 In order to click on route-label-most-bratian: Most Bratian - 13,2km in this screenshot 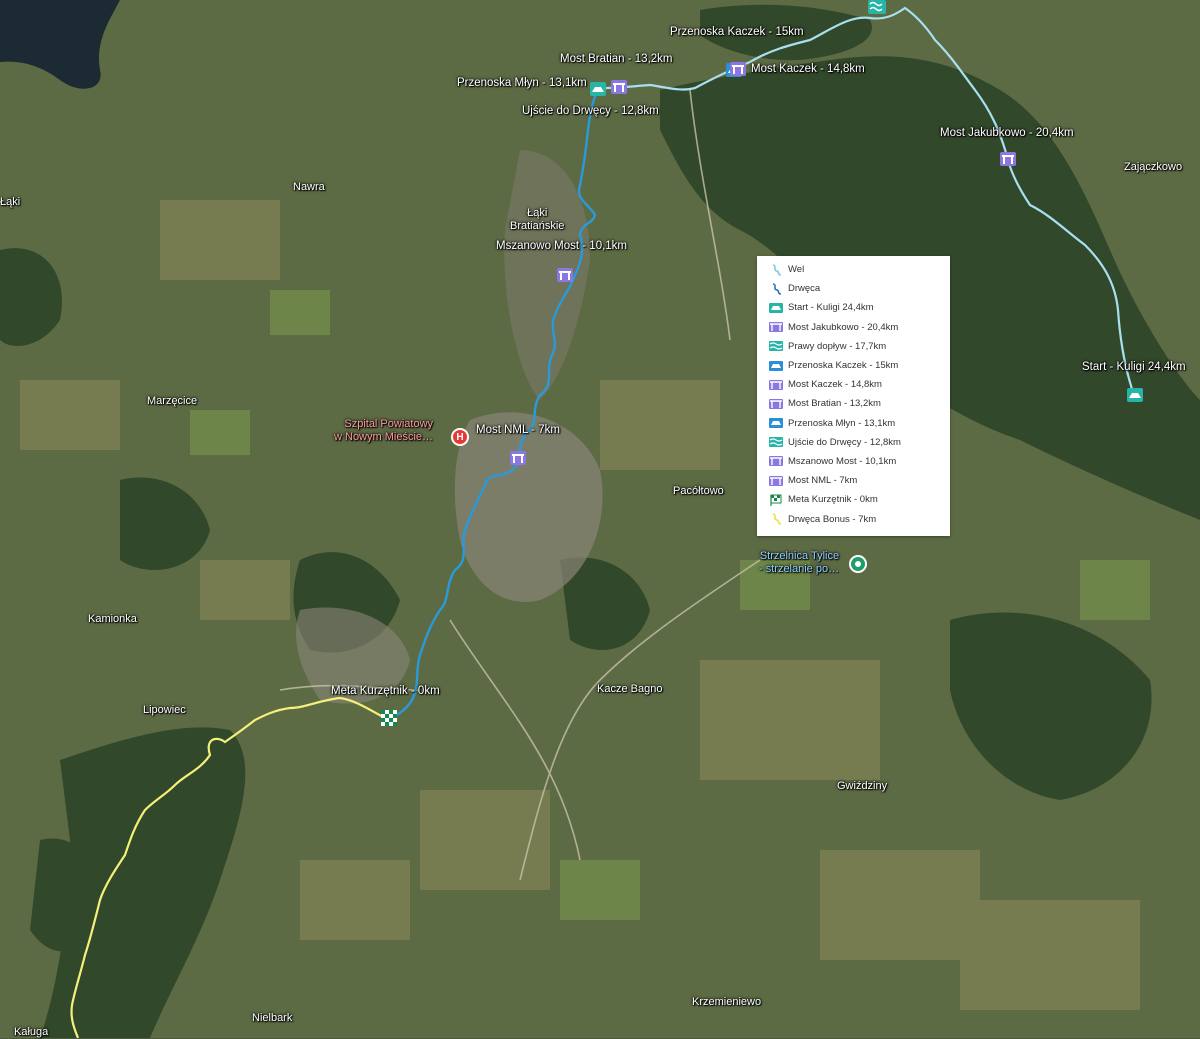, I will do `click(616, 59)`.